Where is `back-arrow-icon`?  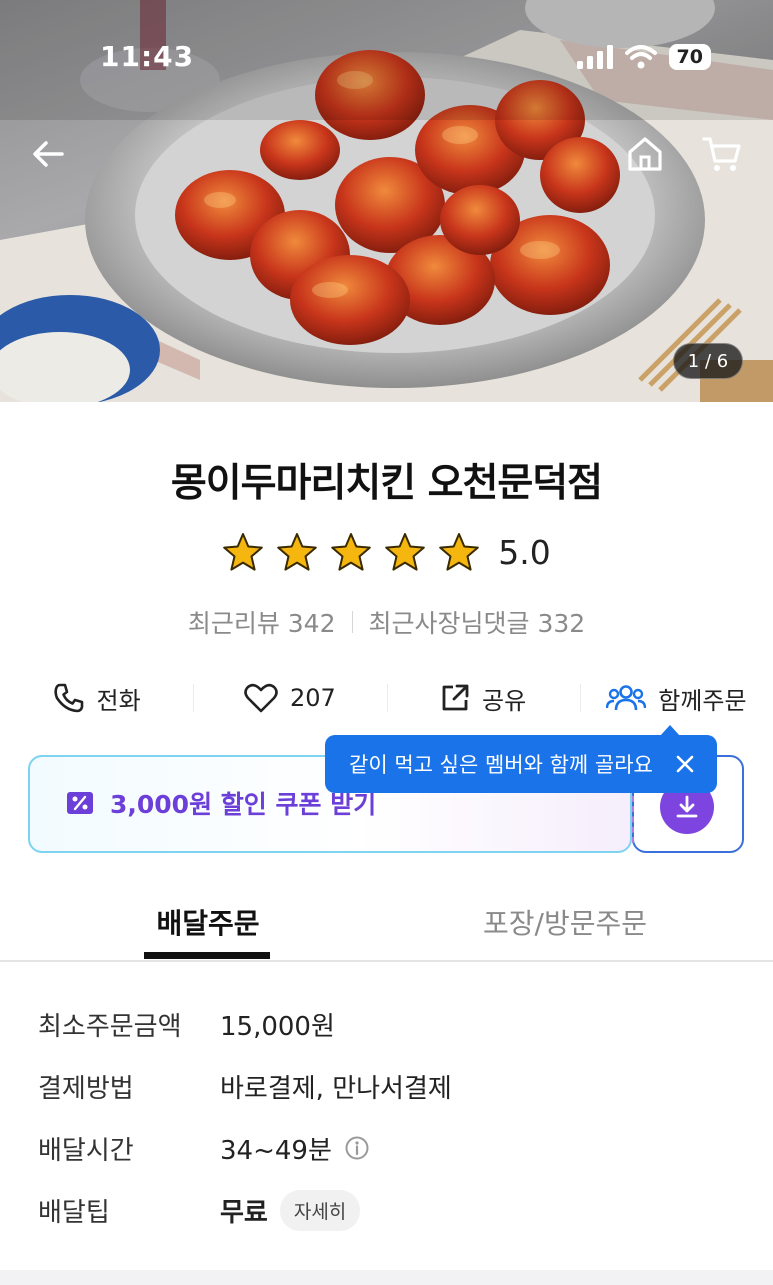 back-arrow-icon is located at coordinates (48, 154).